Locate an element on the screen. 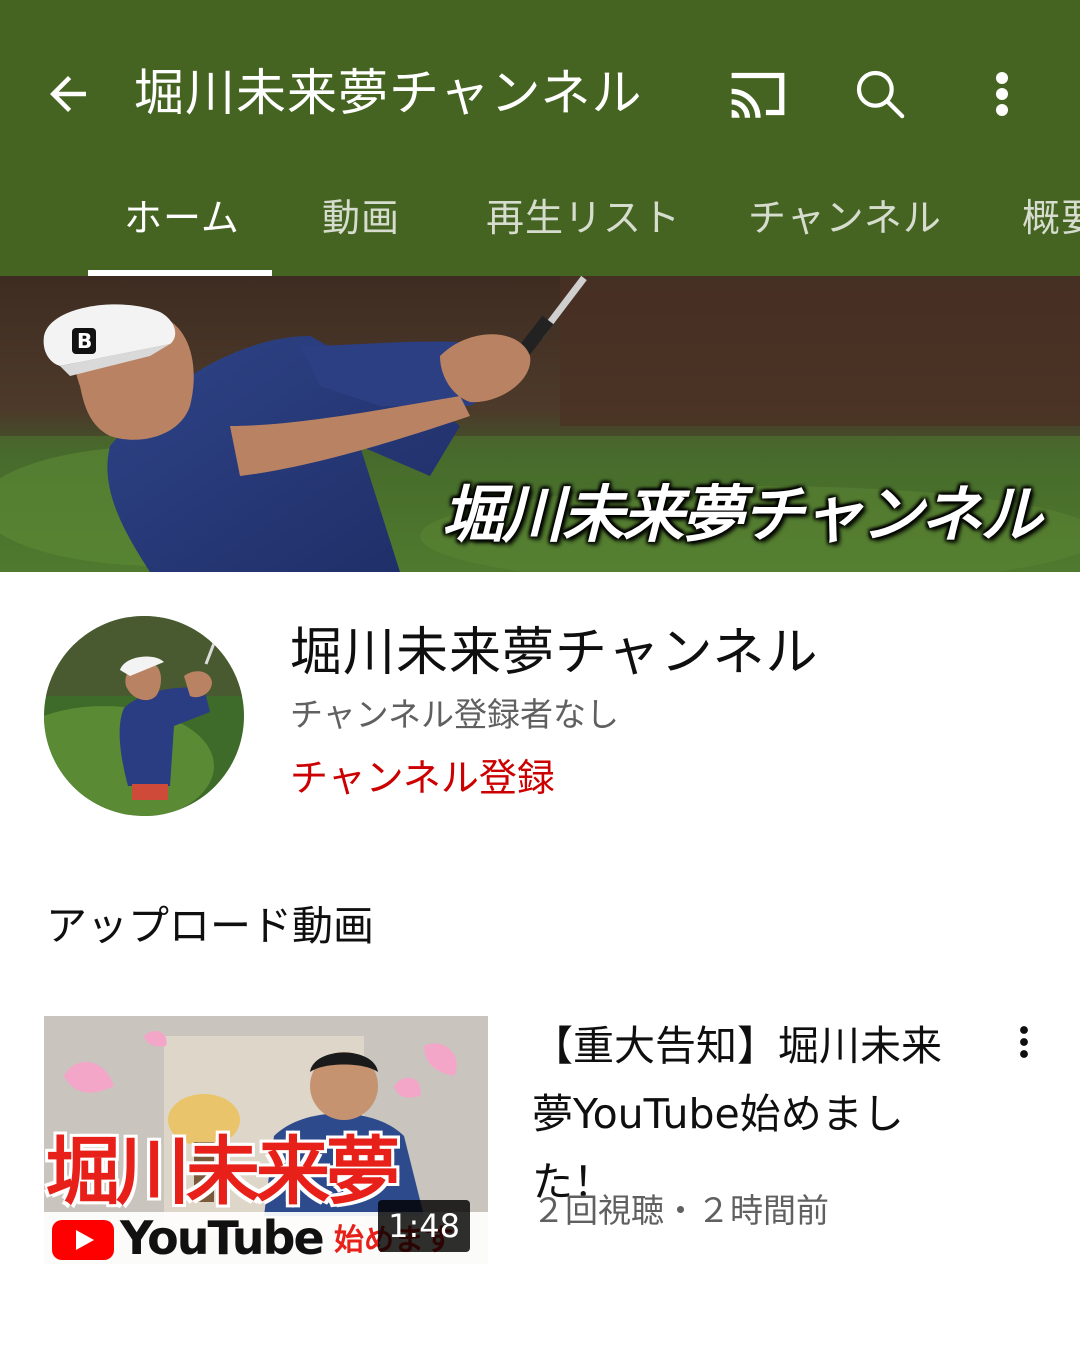  banner-title: 堀川未来夢チャンネル is located at coordinates (742, 514).